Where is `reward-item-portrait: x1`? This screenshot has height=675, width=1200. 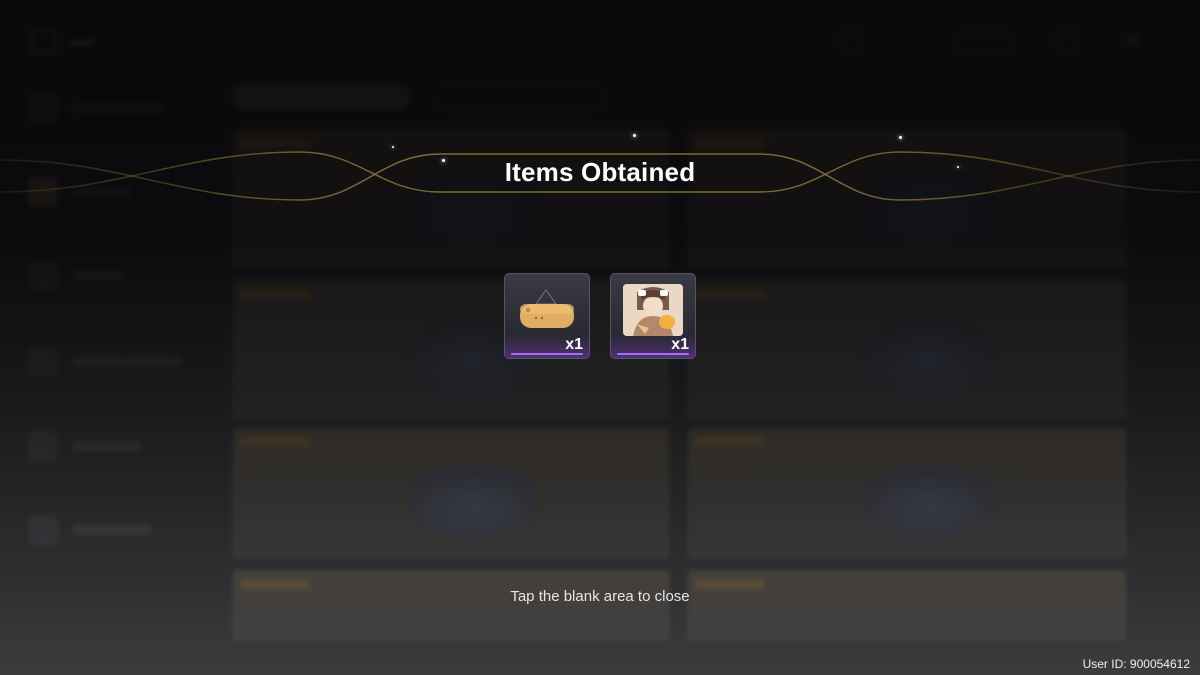 reward-item-portrait: x1 is located at coordinates (653, 316).